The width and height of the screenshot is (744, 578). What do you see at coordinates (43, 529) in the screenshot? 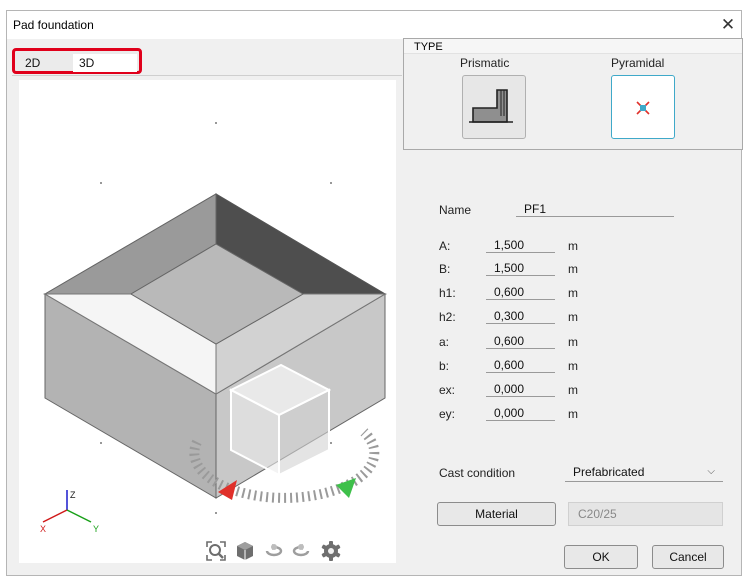
I see `axis-x-label: X` at bounding box center [43, 529].